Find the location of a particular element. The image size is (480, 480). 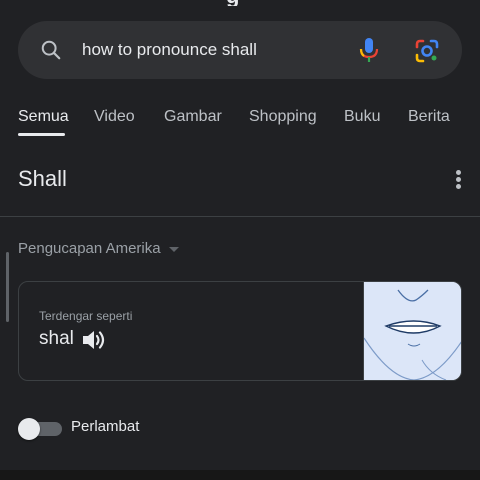

lens-icon is located at coordinates (427, 51).